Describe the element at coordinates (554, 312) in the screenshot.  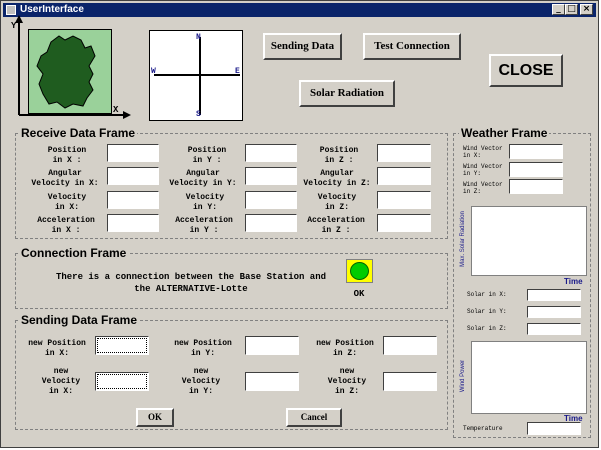
I see `solar-y-field` at that location.